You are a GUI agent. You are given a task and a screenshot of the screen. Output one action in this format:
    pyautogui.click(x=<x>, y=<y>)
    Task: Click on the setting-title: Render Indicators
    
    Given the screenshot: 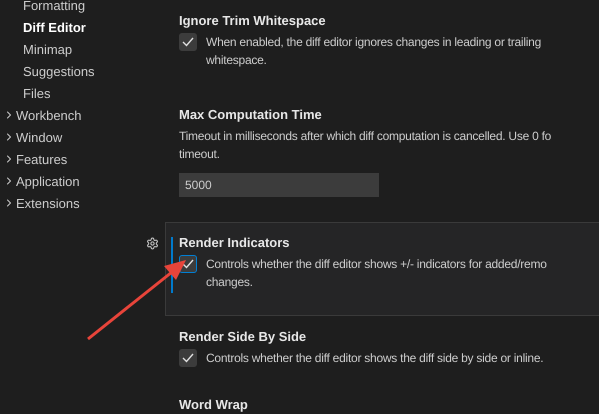 What is the action you would take?
    pyautogui.click(x=235, y=243)
    